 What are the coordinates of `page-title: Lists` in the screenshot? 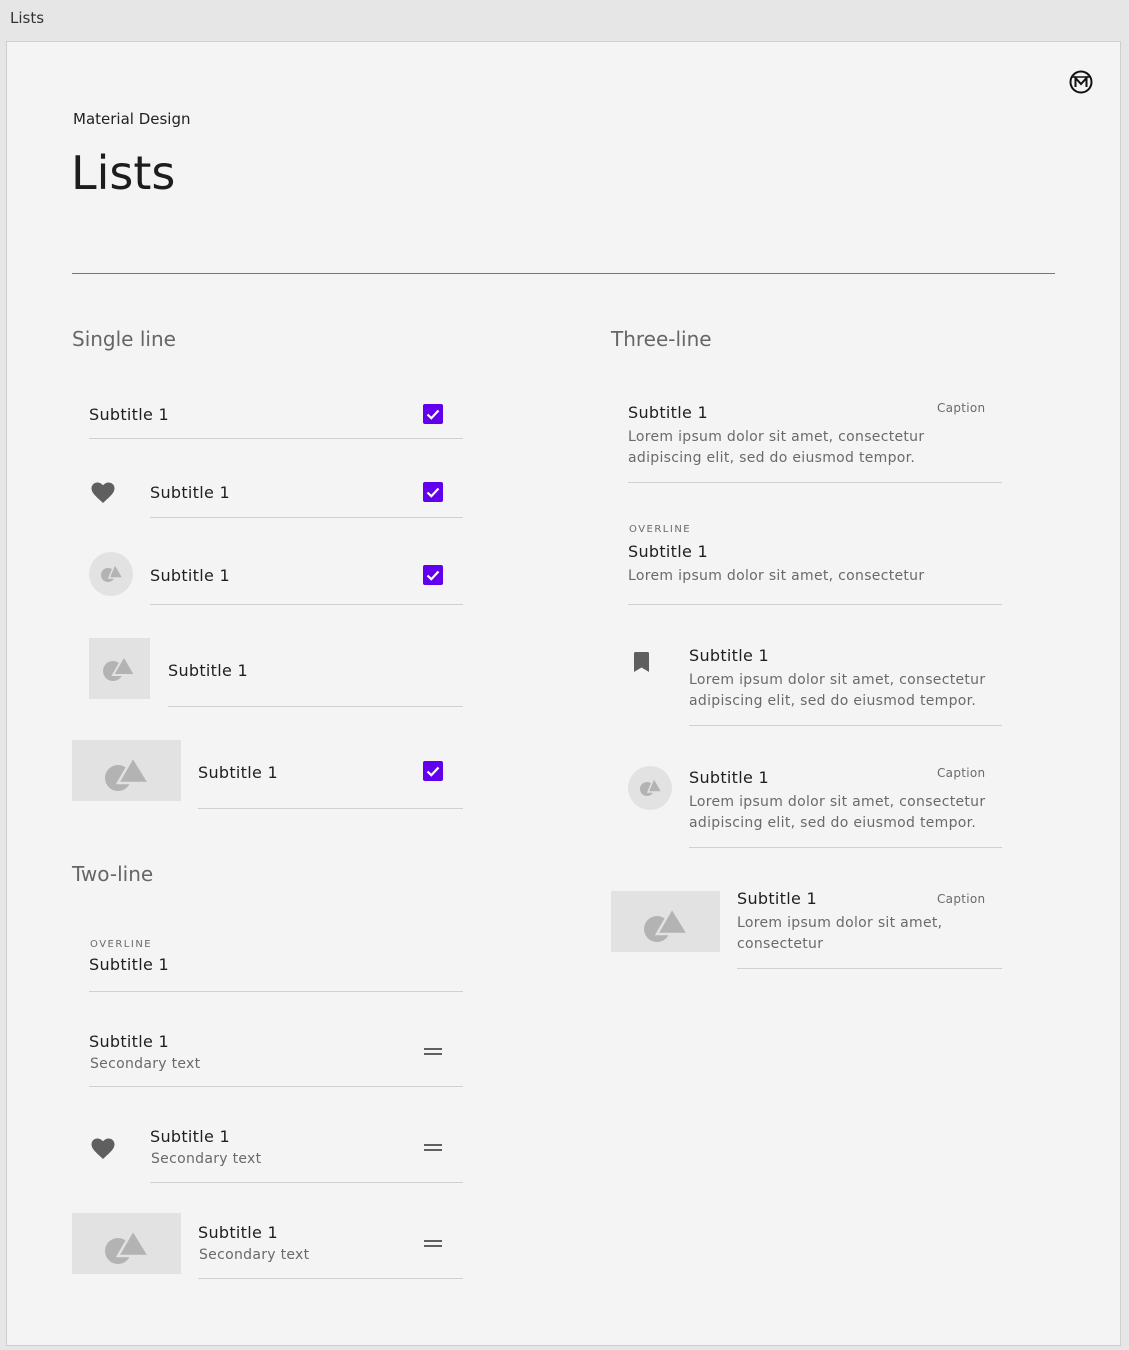 It's located at (123, 173).